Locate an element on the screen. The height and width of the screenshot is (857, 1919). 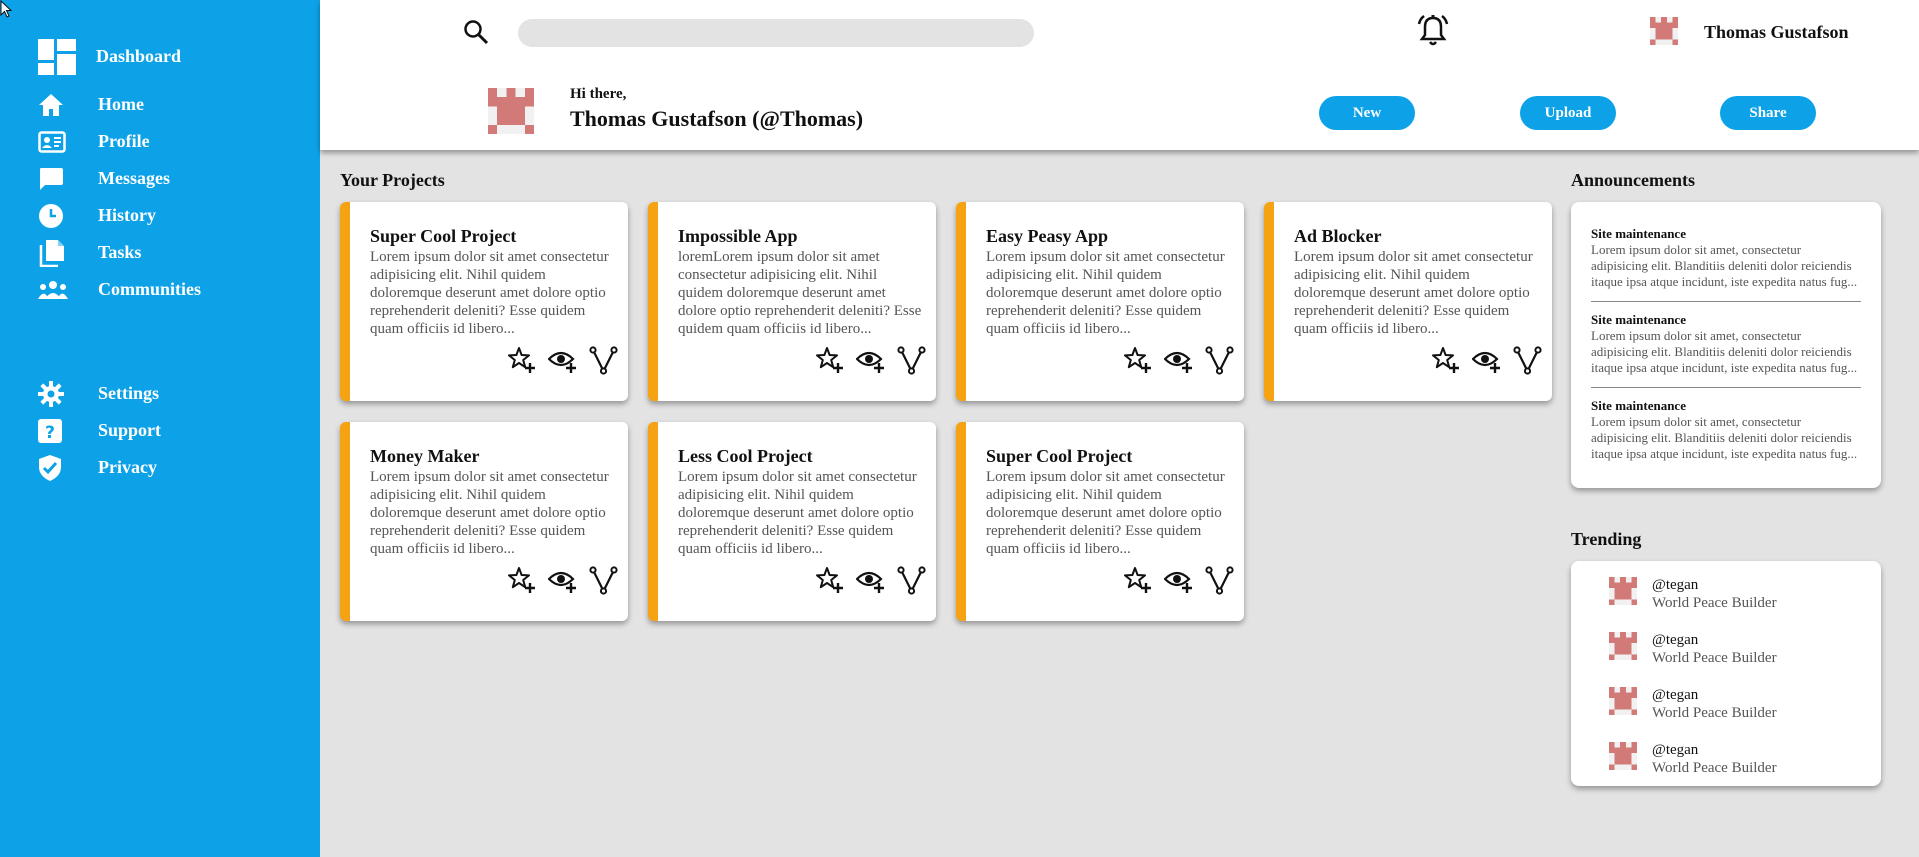
sidebar-item-privacy: Privacy is located at coordinates (97, 467).